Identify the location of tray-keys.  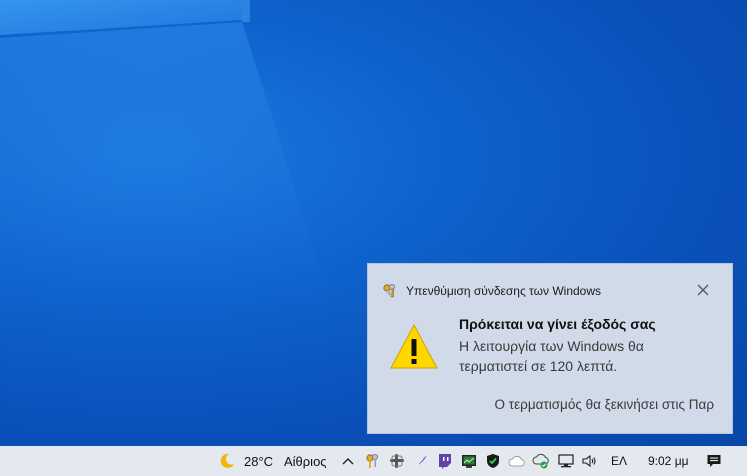
(373, 461).